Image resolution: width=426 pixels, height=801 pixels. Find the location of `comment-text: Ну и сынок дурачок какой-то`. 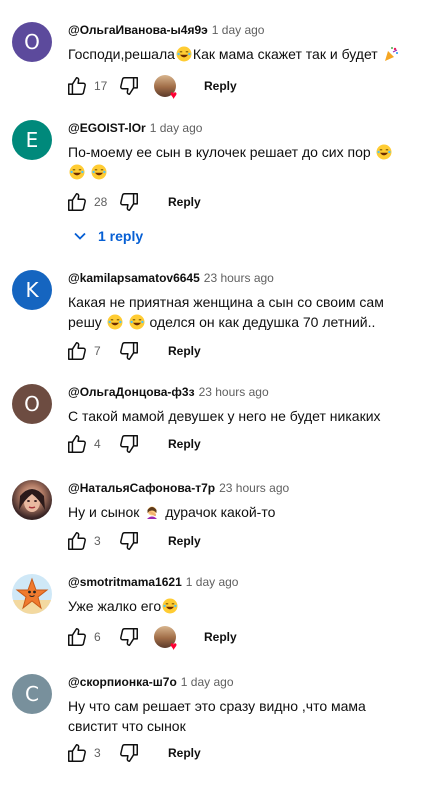

comment-text: Ну и сынок дурачок какой-то is located at coordinates (241, 512).